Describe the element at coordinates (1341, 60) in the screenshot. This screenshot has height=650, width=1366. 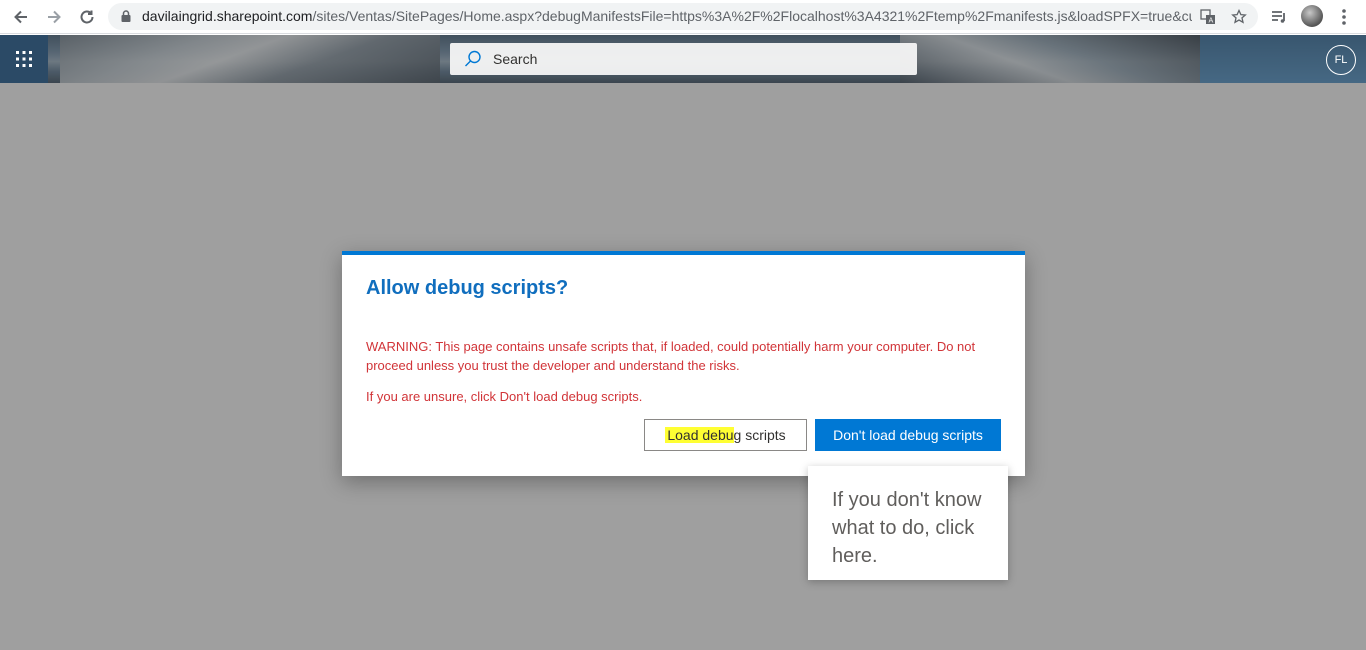
I see `user-avatar: FL` at that location.